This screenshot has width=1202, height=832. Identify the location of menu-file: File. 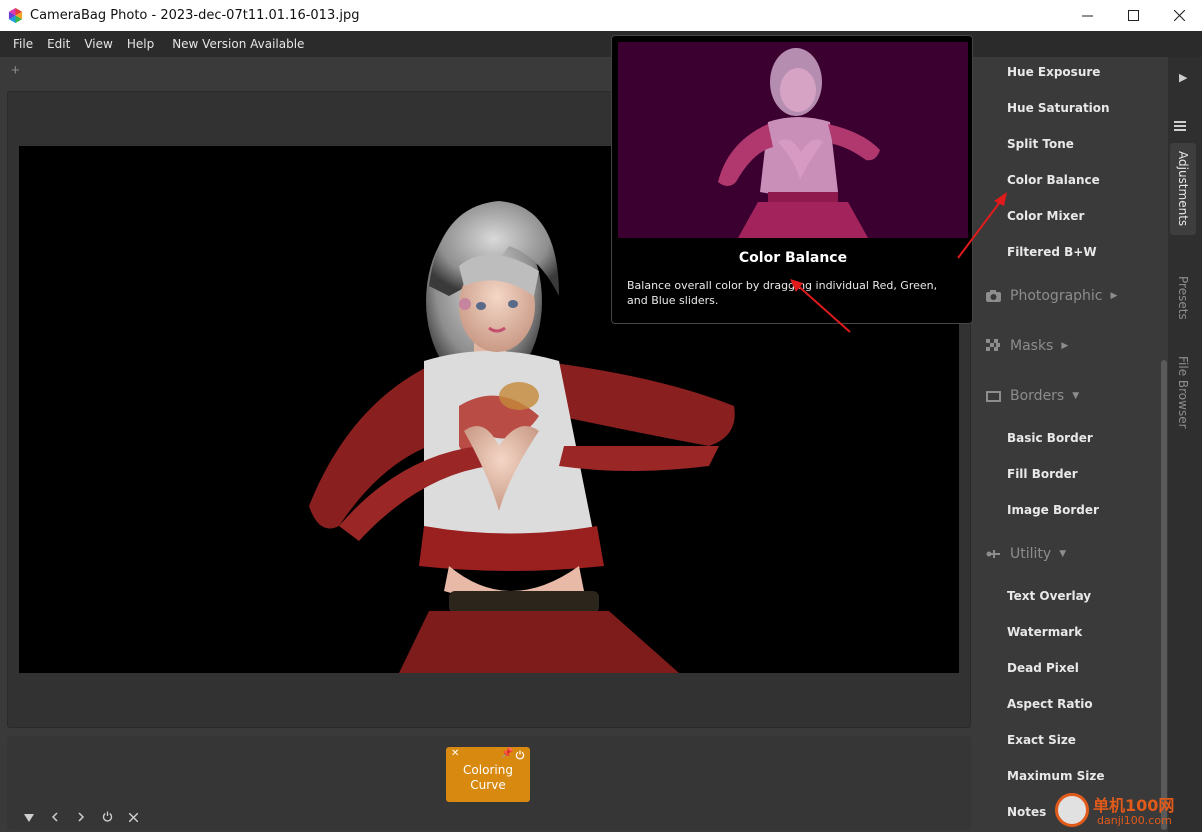
(23, 44).